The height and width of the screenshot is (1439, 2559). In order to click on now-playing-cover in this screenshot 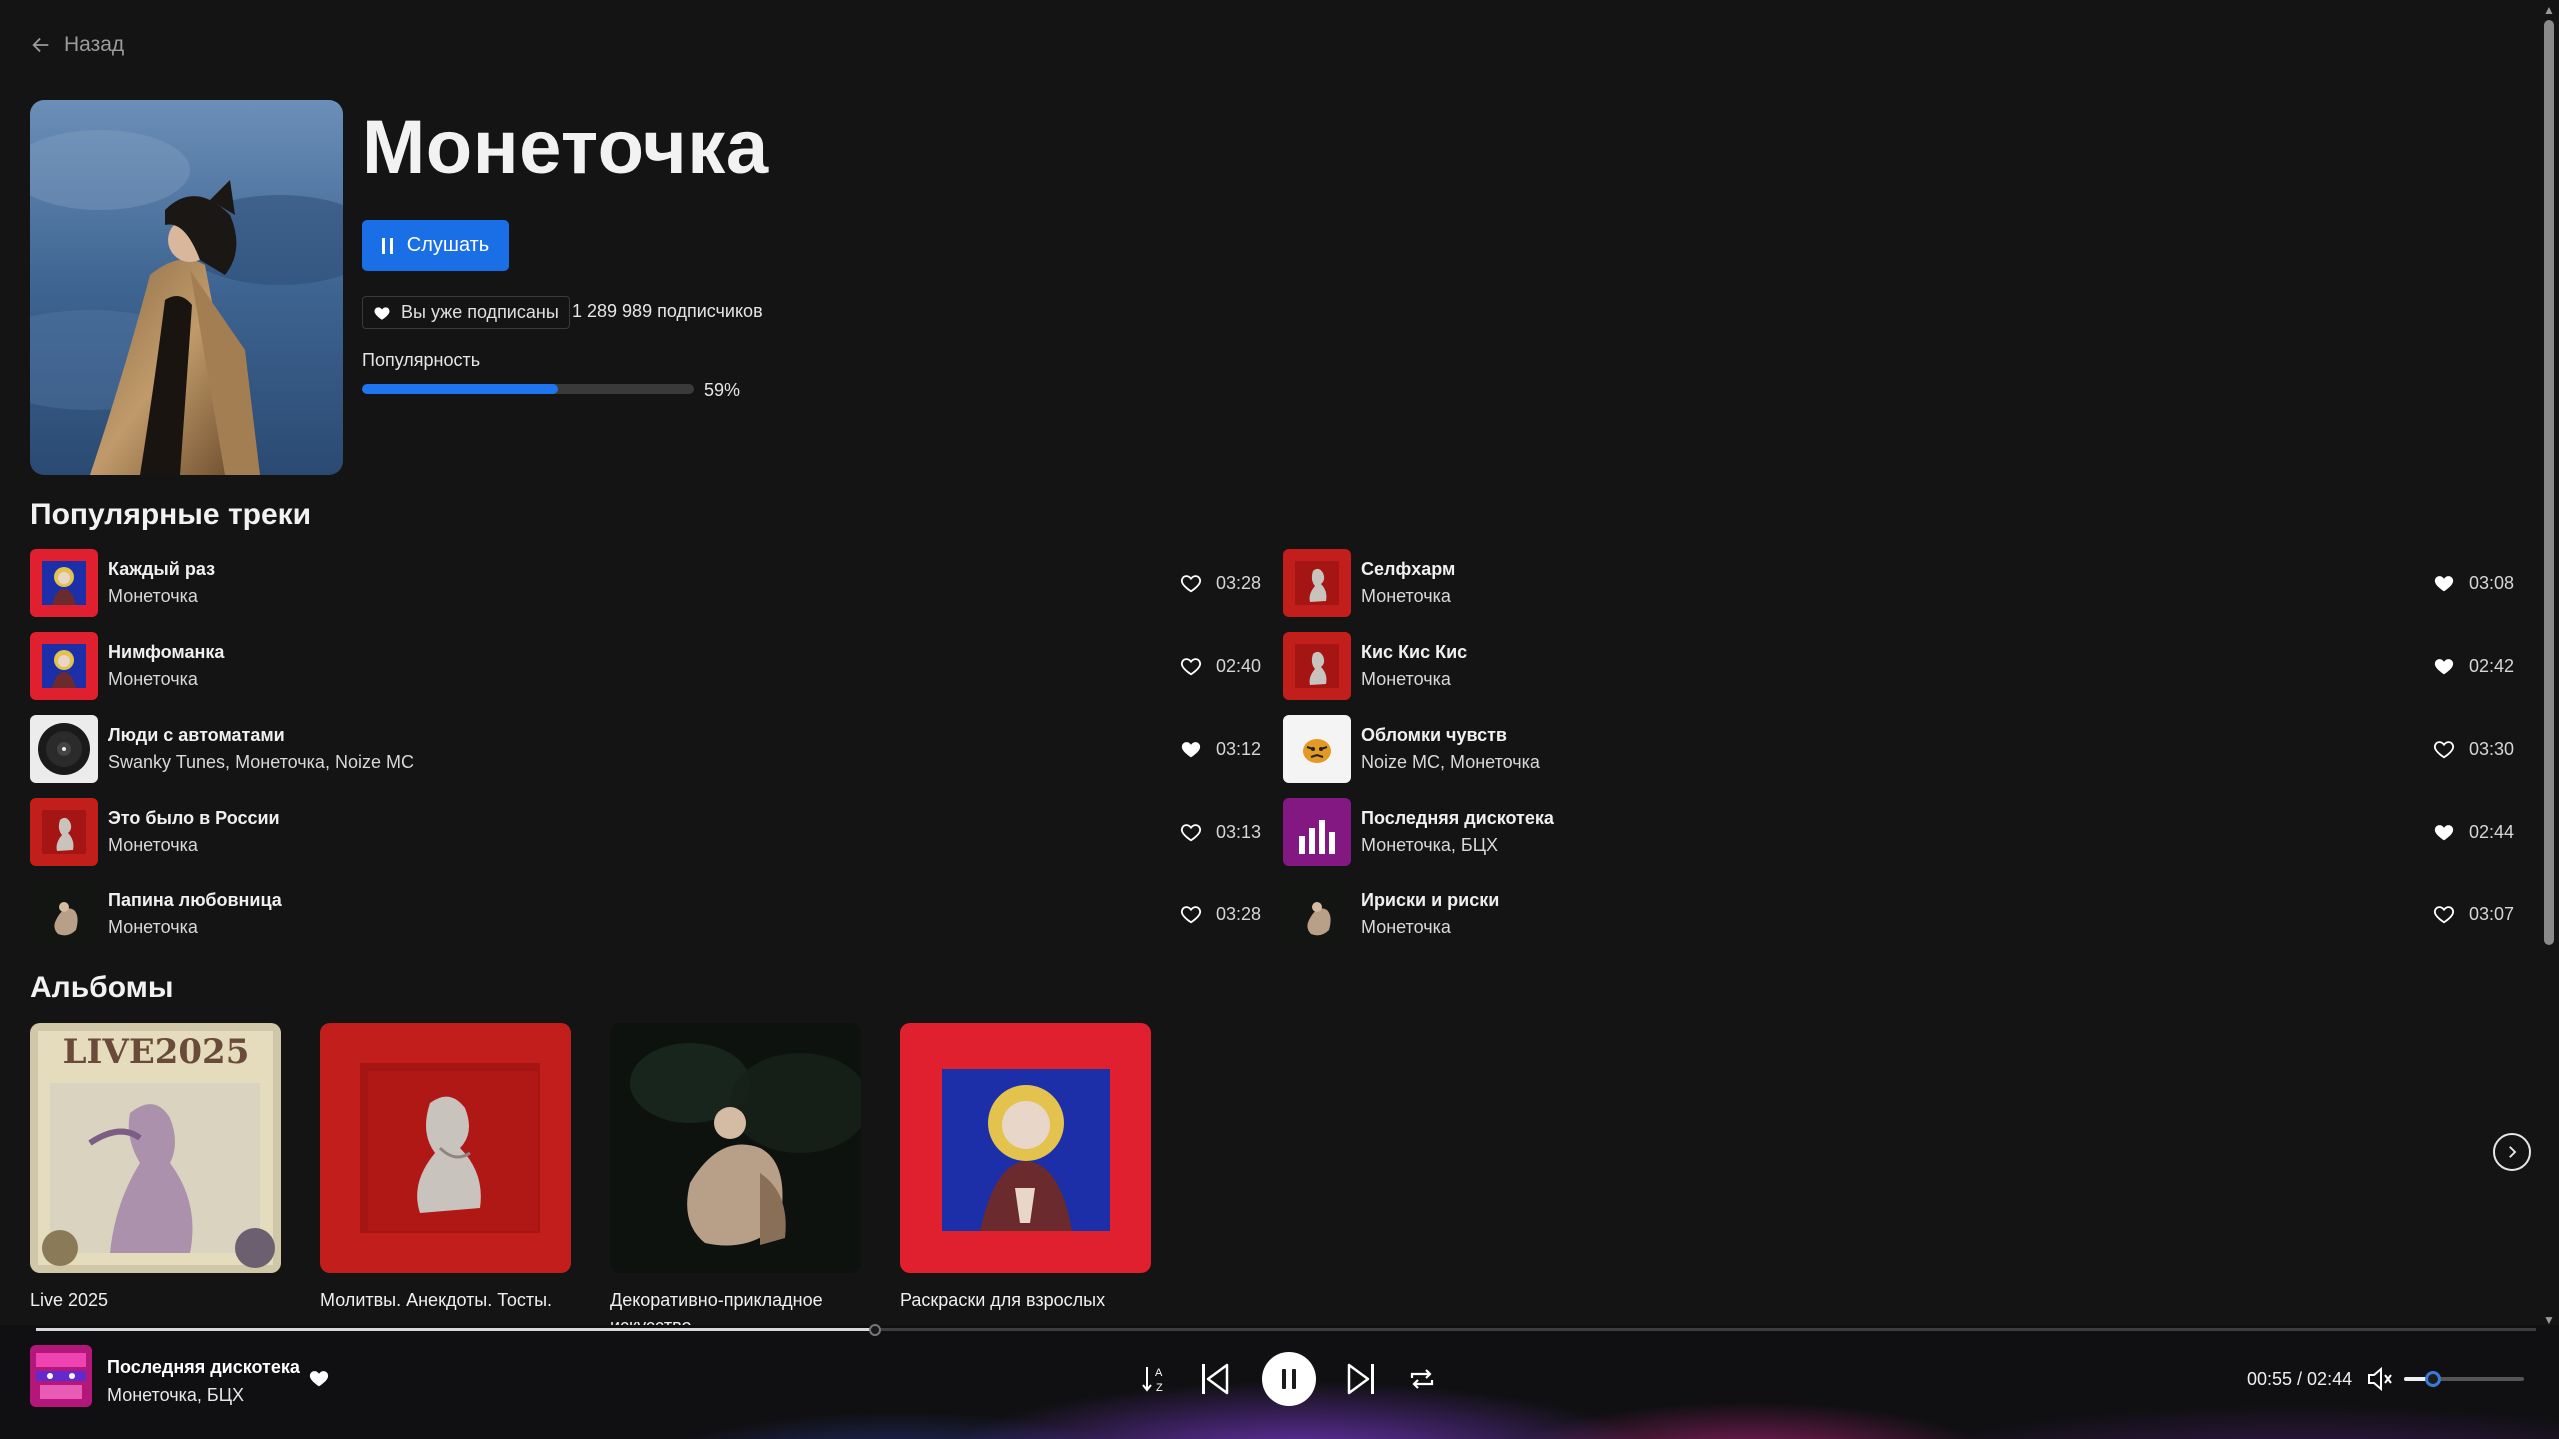, I will do `click(61, 1376)`.